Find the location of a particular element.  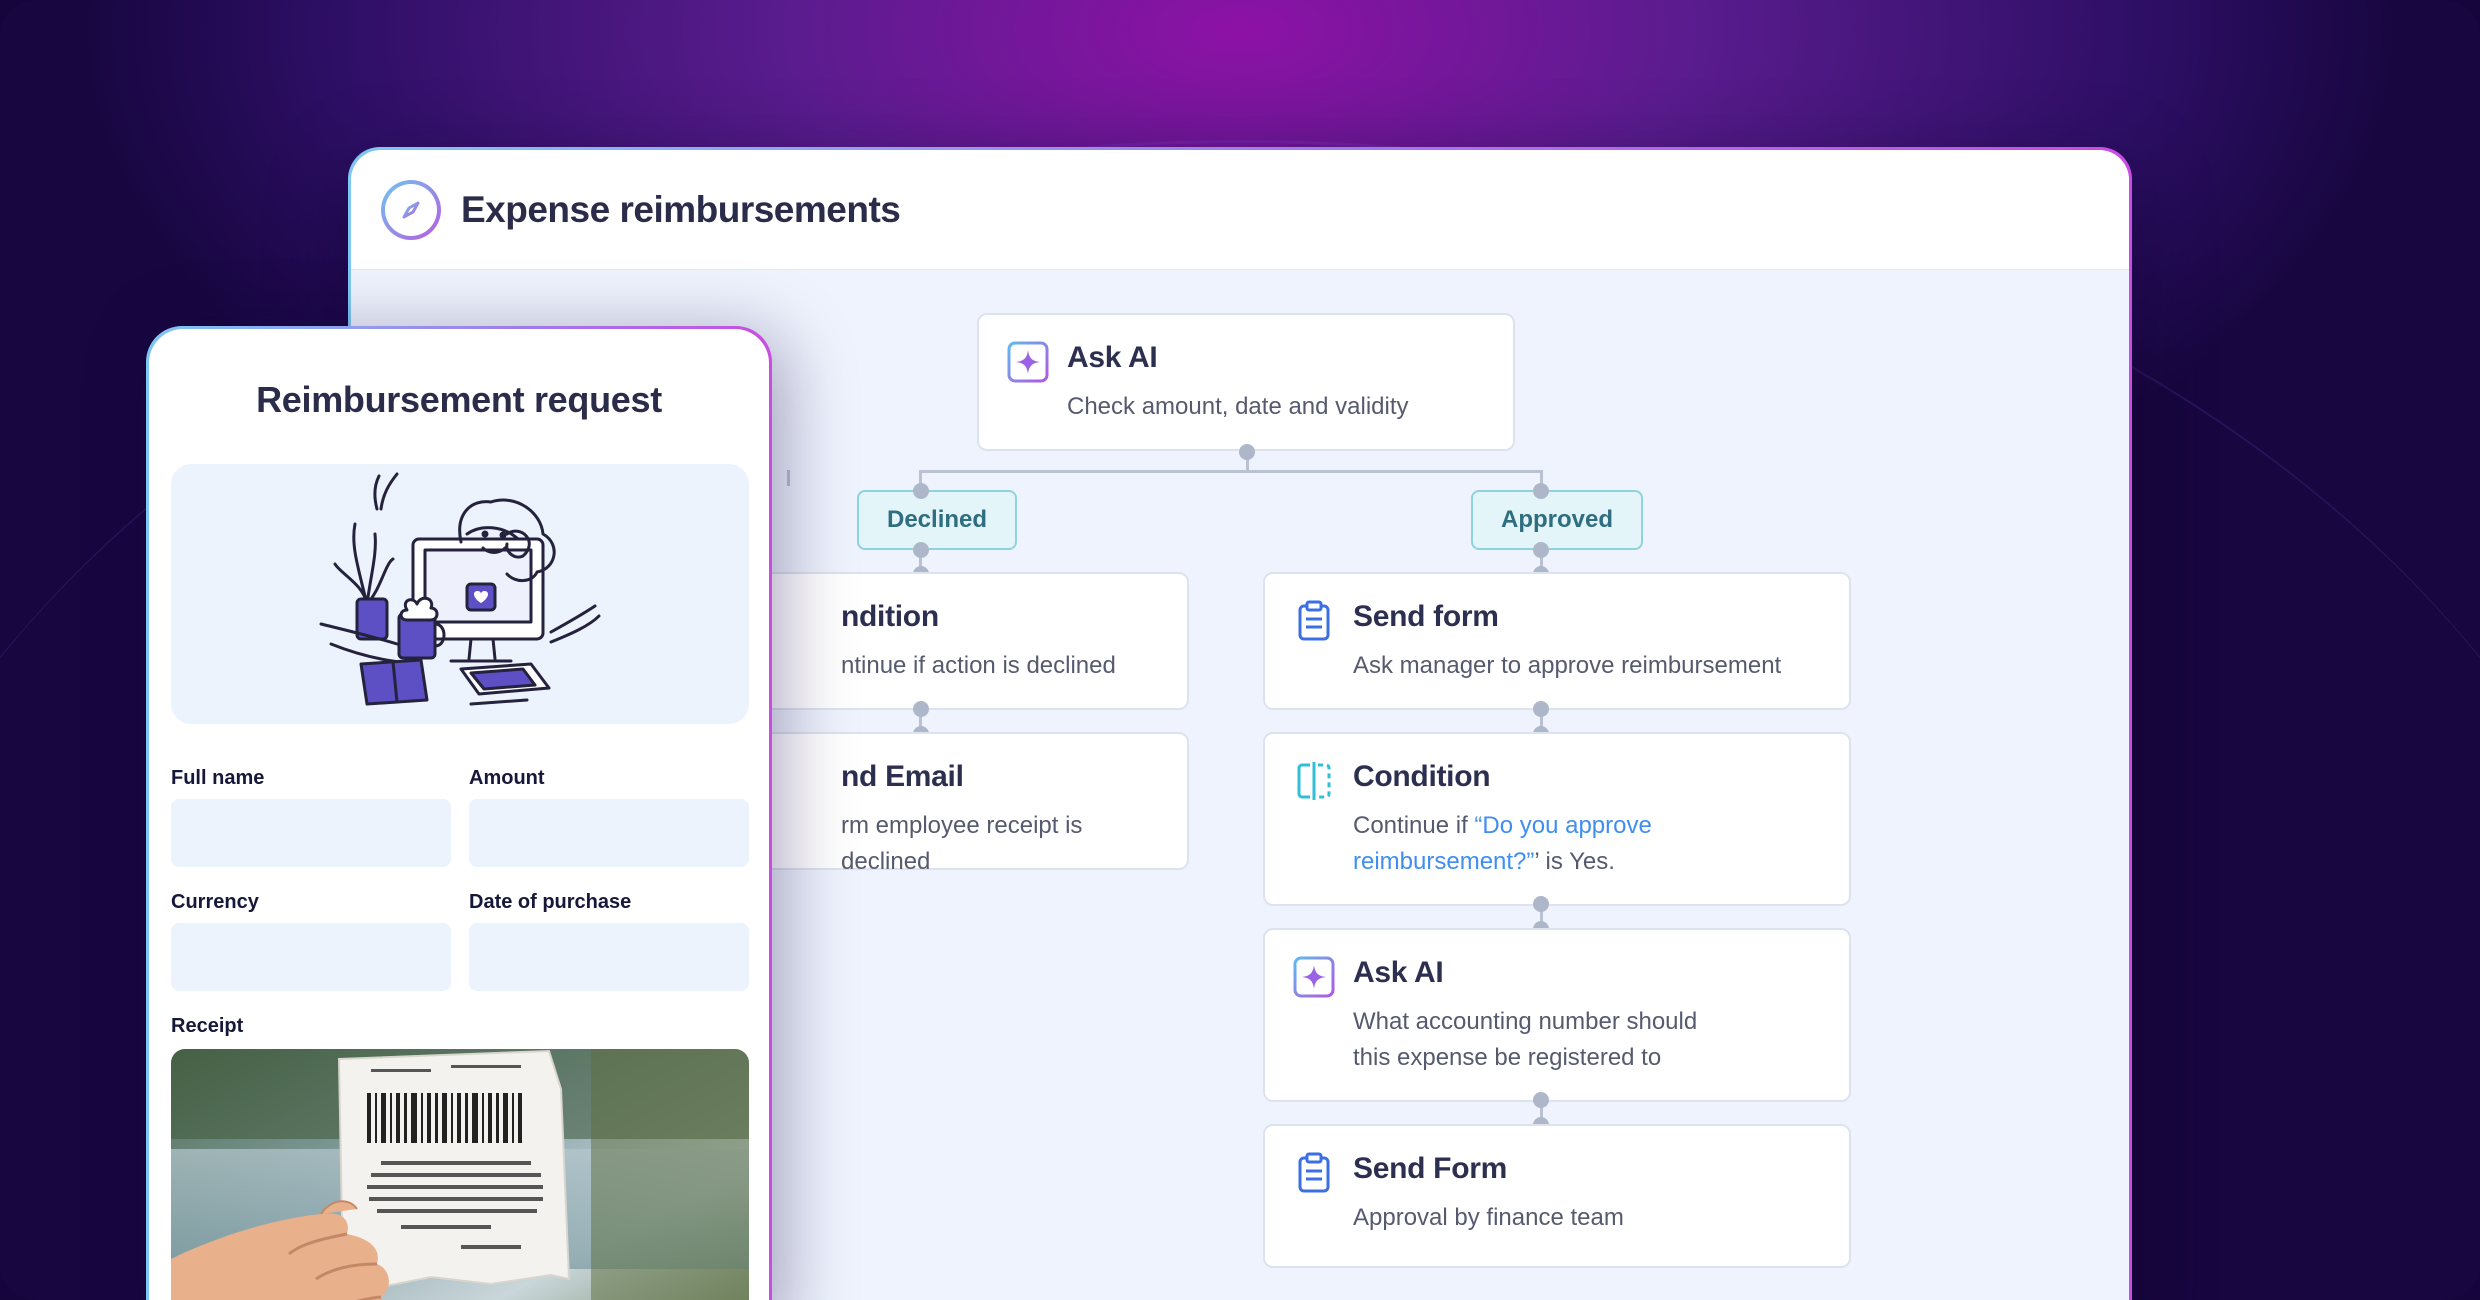

node-subtitle: ntinue if action is declined is located at coordinates (978, 665).